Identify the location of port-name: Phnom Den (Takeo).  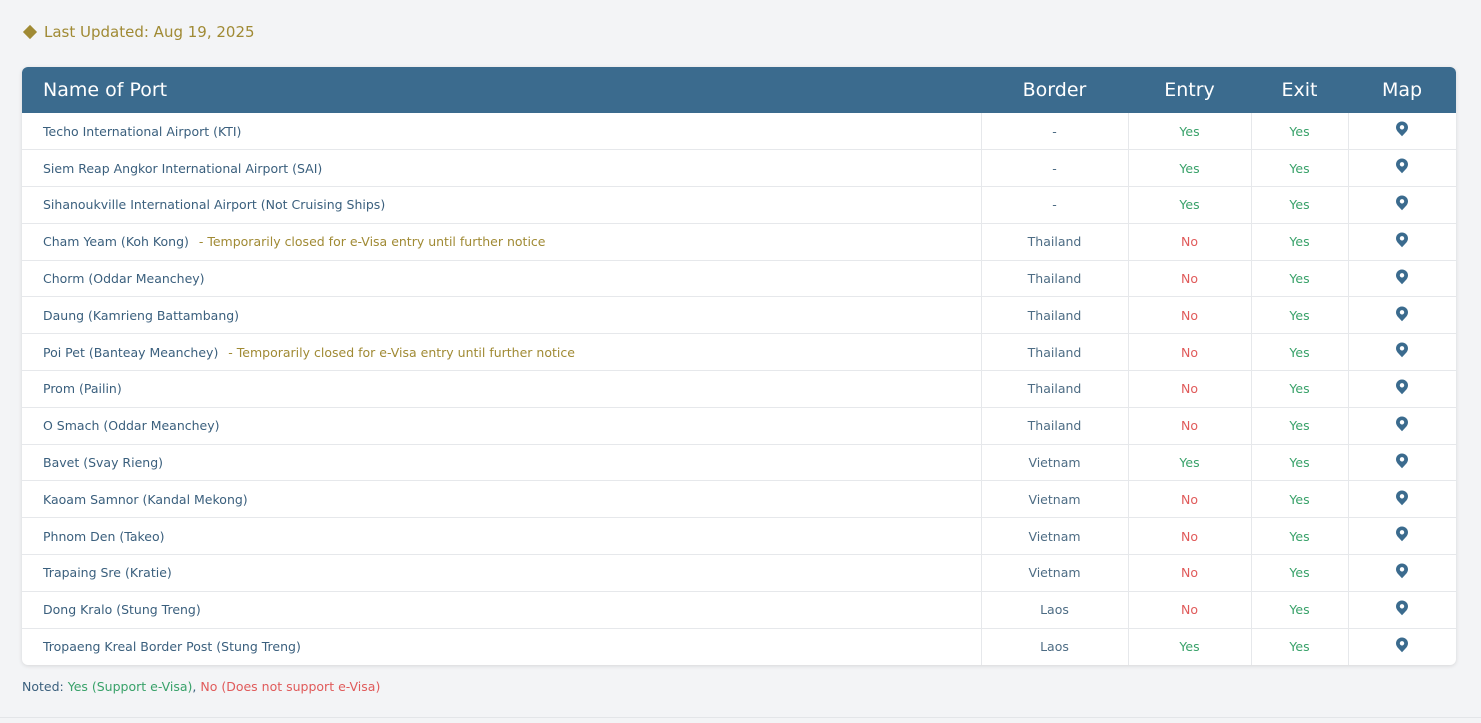
(104, 536).